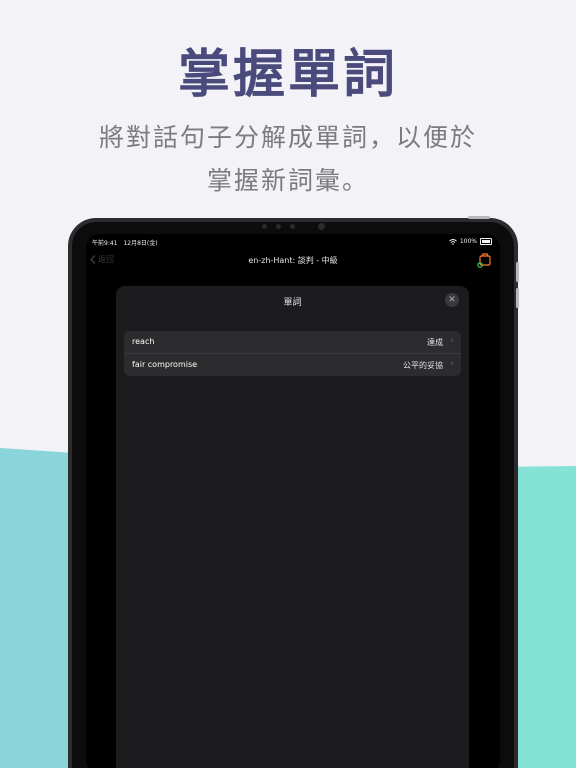 The image size is (576, 768). Describe the element at coordinates (165, 364) in the screenshot. I see `vocab-word: fair compromise` at that location.